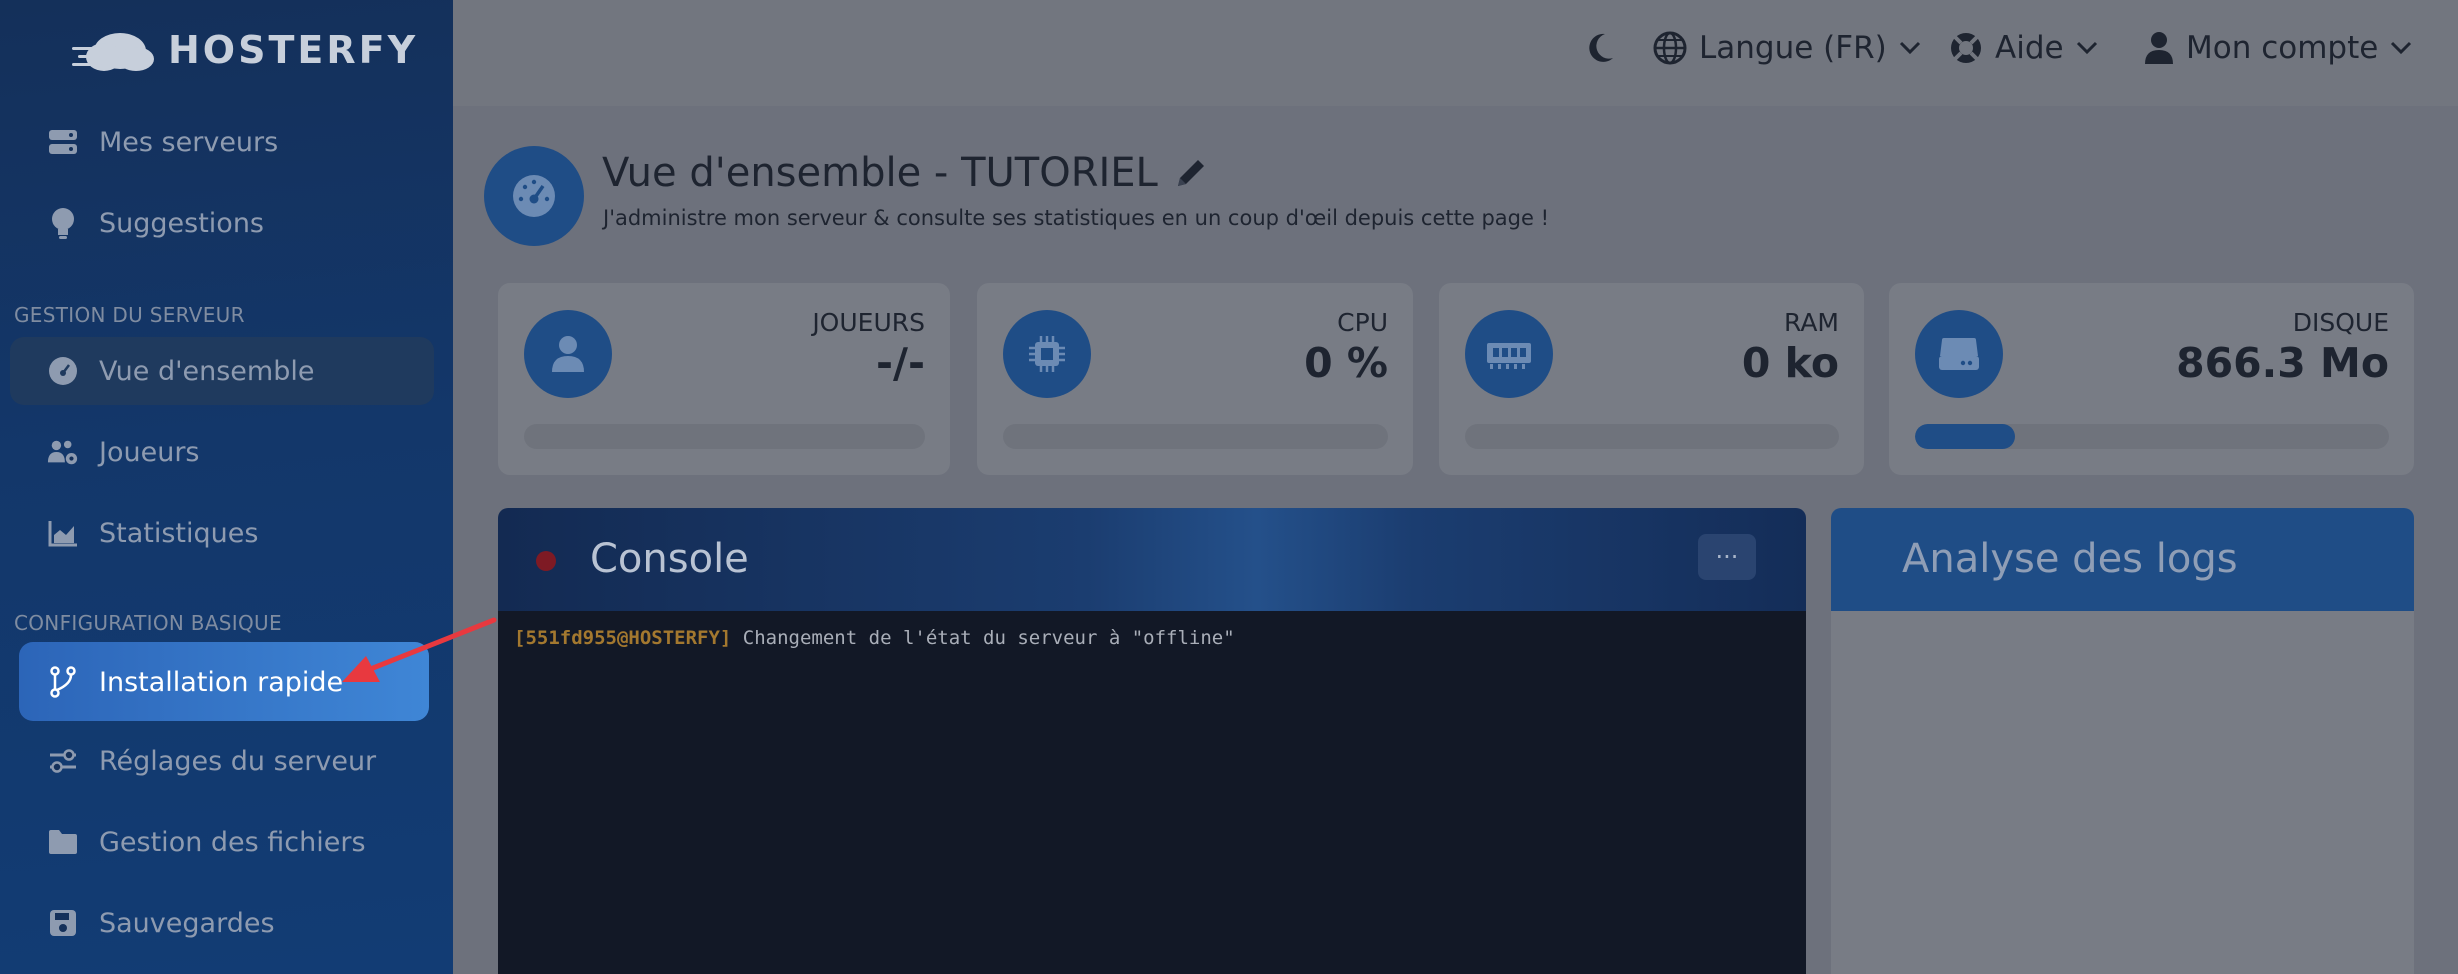 The image size is (2458, 974). I want to click on sidebar-item-statistiques: Statistiques, so click(226, 533).